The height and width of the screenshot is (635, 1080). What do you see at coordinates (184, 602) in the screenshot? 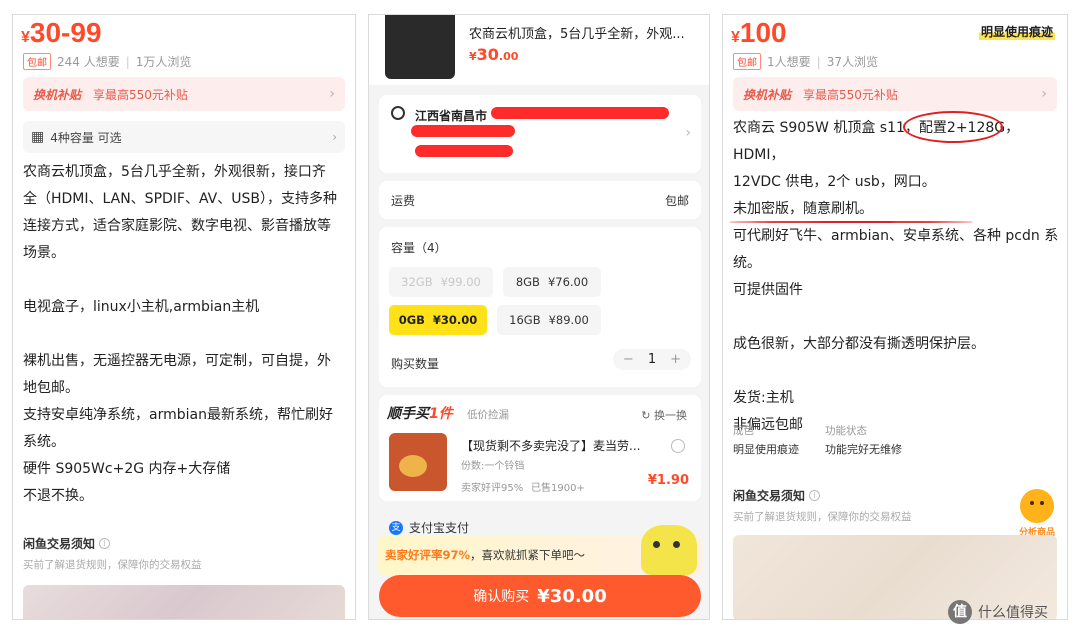
I see `item-photo` at bounding box center [184, 602].